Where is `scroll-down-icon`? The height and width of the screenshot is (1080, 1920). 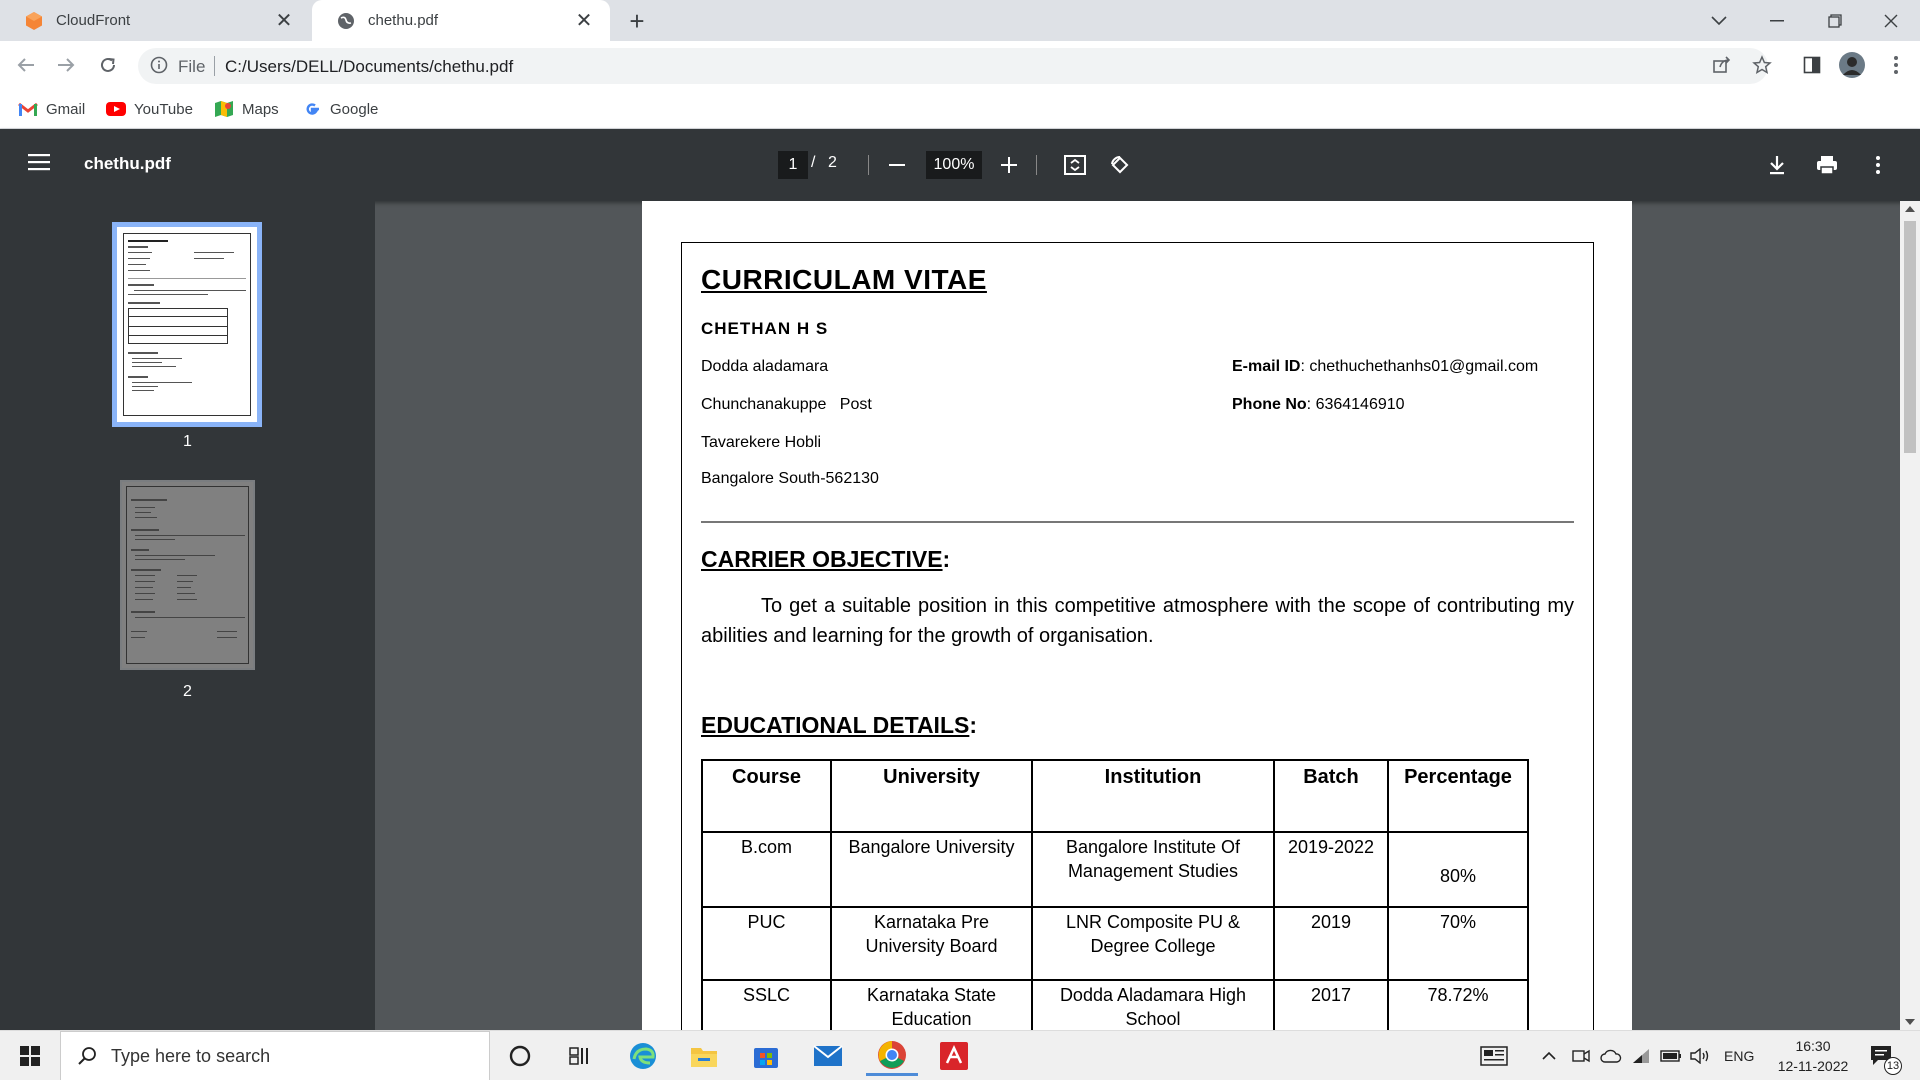
scroll-down-icon is located at coordinates (1910, 1022).